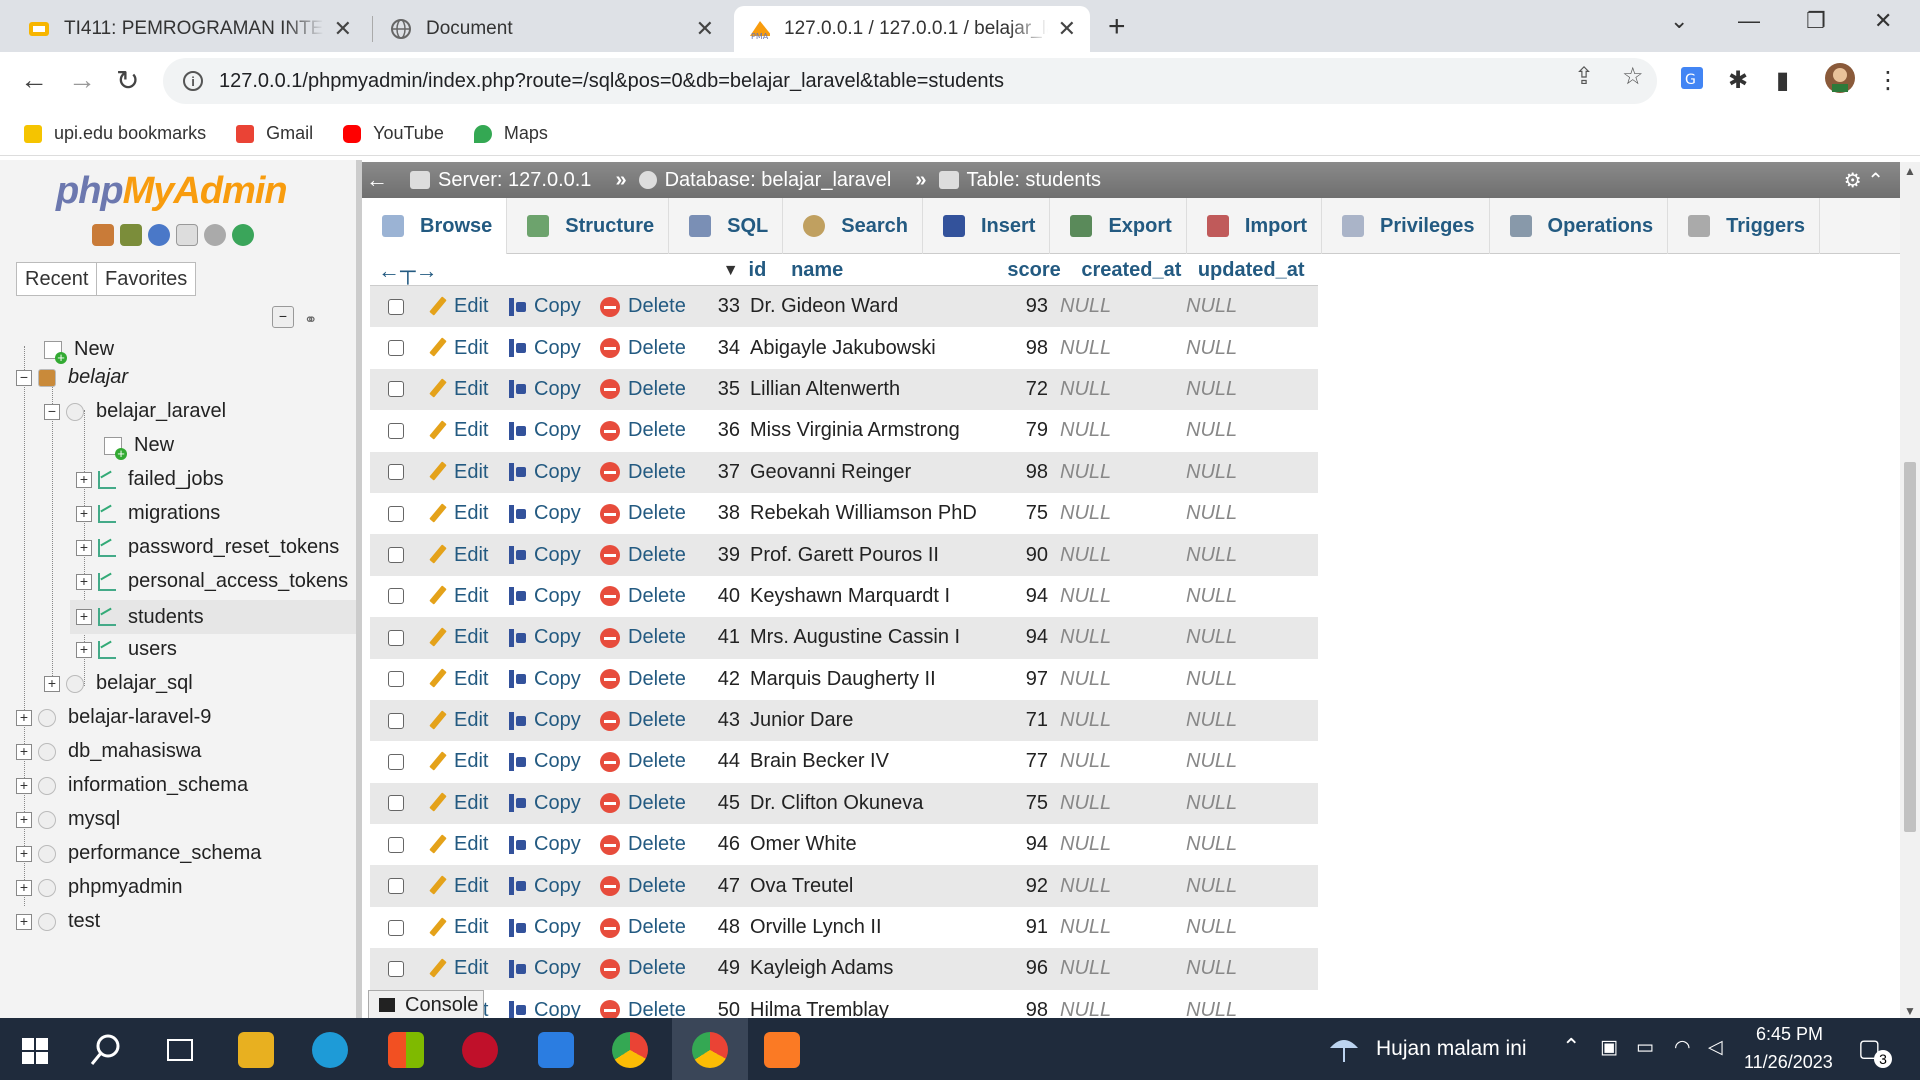 This screenshot has height=1080, width=1920. What do you see at coordinates (722, 844) in the screenshot?
I see `cell-id: 46` at bounding box center [722, 844].